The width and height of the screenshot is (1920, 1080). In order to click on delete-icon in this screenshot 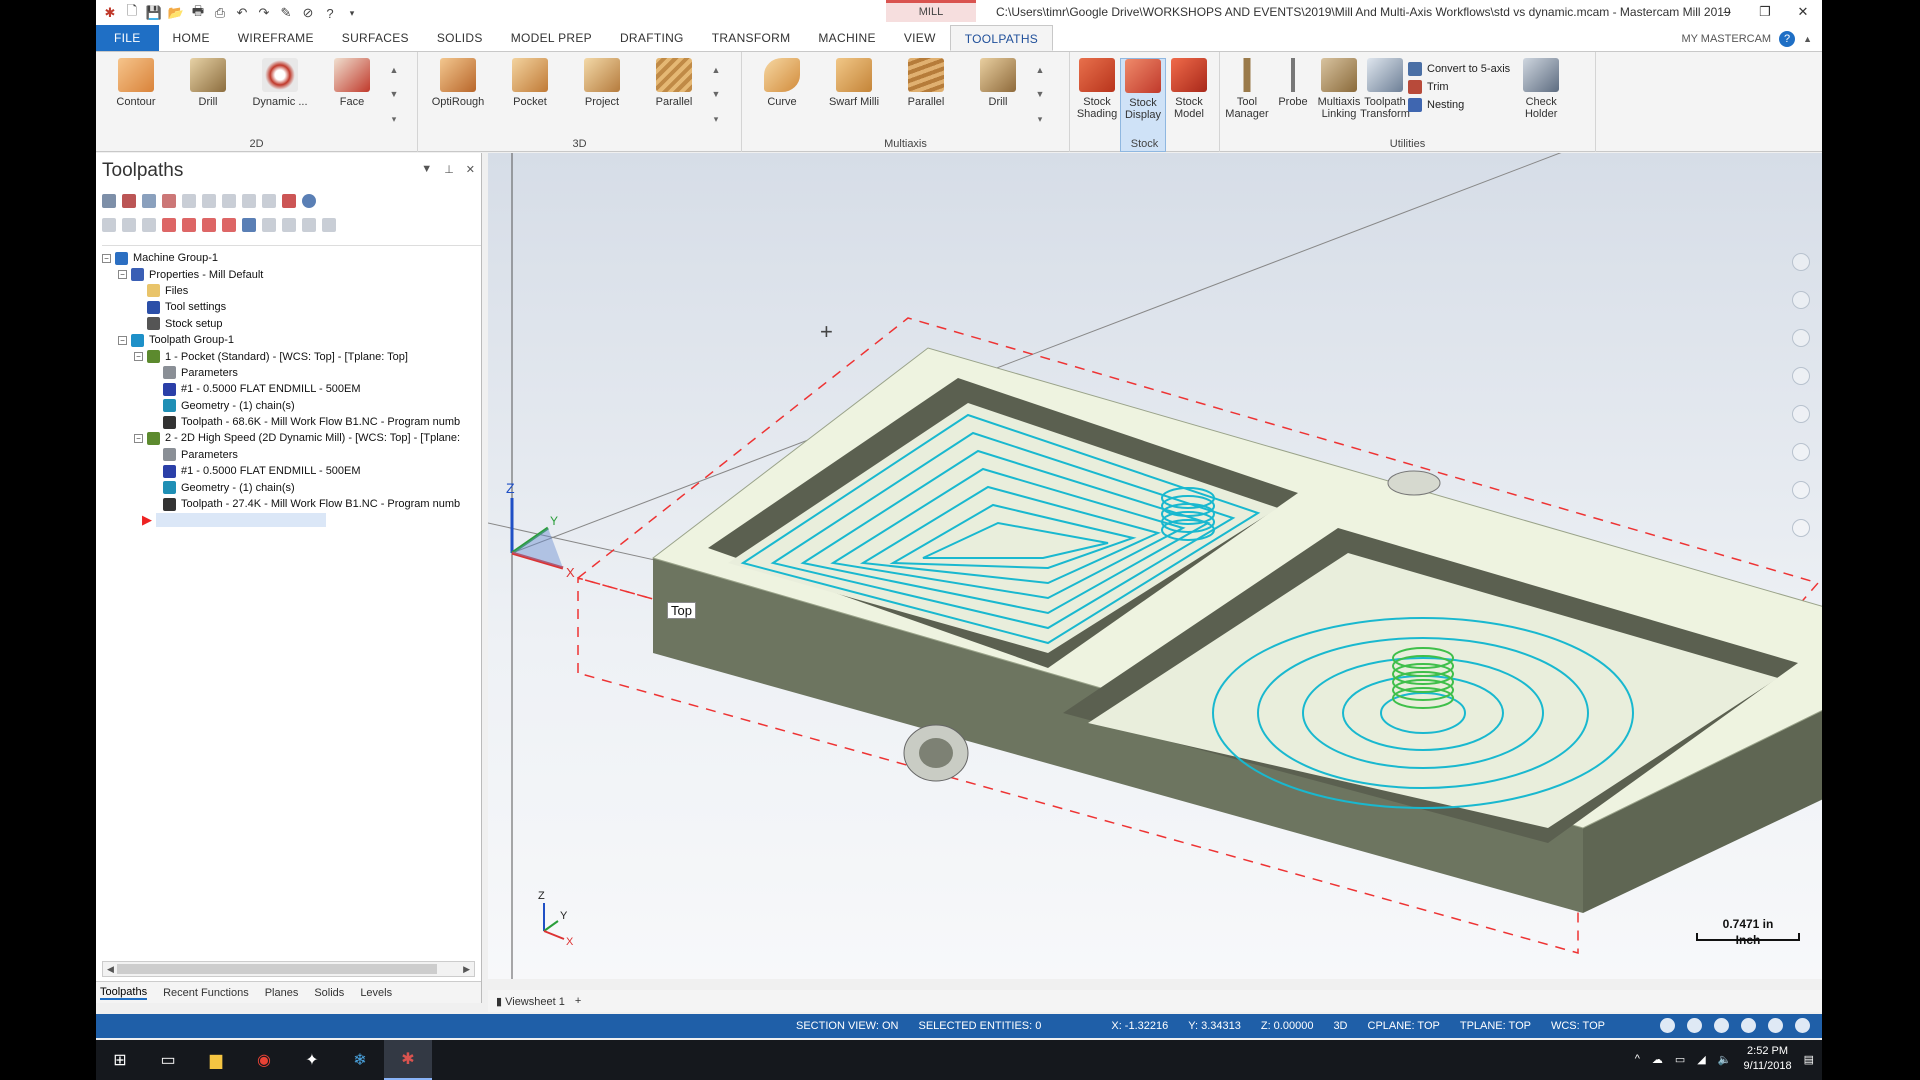, I will do `click(289, 201)`.